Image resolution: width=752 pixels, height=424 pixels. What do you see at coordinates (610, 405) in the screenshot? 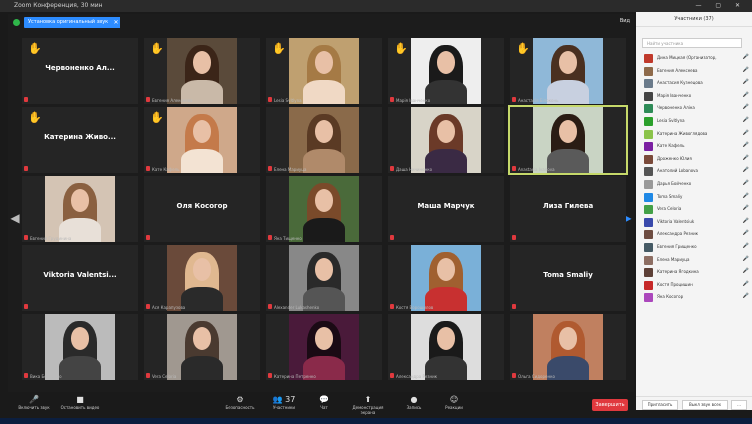
I see `end-meeting-button: Завершить` at bounding box center [610, 405].